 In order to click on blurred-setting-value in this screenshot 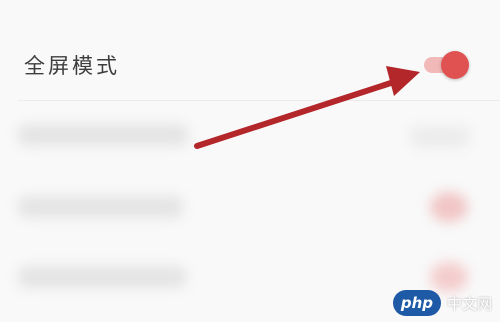, I will do `click(440, 137)`.